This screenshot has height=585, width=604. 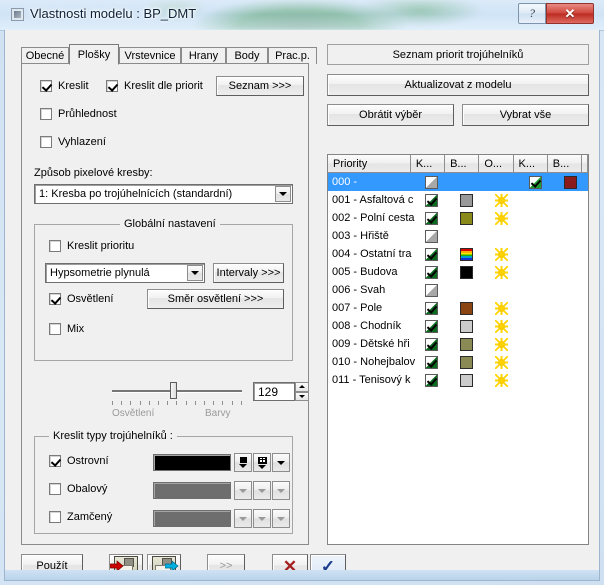 I want to click on table-row: 004 - Ostatní tra, so click(x=458, y=254).